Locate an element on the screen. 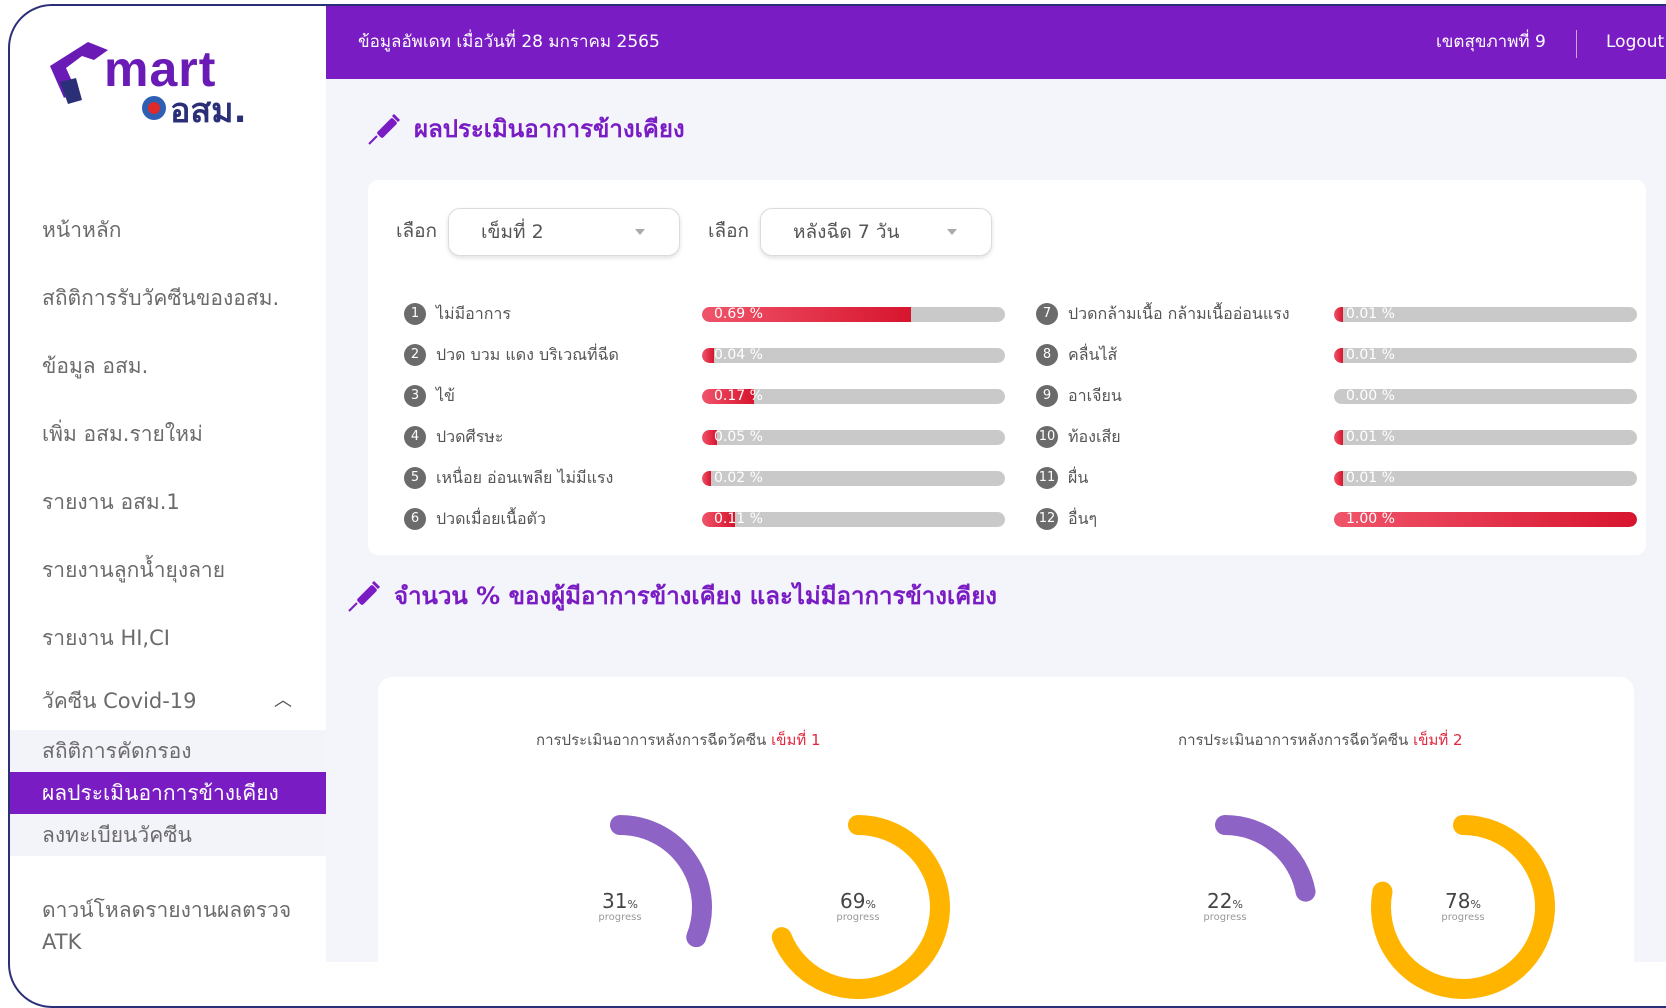 The width and height of the screenshot is (1666, 1008). symptom-progress-bar: 0.17 % is located at coordinates (853, 396).